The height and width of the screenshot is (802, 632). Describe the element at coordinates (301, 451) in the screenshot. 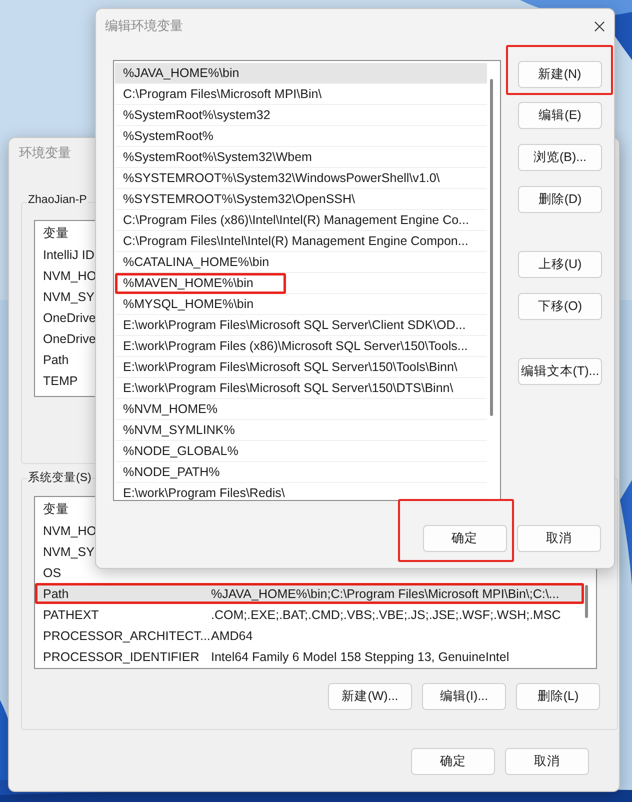

I see `list-item: %NODE_GLOBAL%` at that location.